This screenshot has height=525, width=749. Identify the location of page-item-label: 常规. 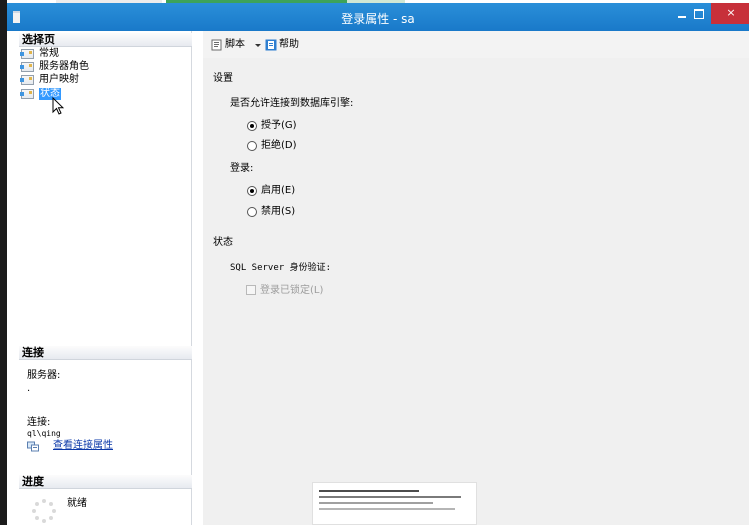
(49, 53).